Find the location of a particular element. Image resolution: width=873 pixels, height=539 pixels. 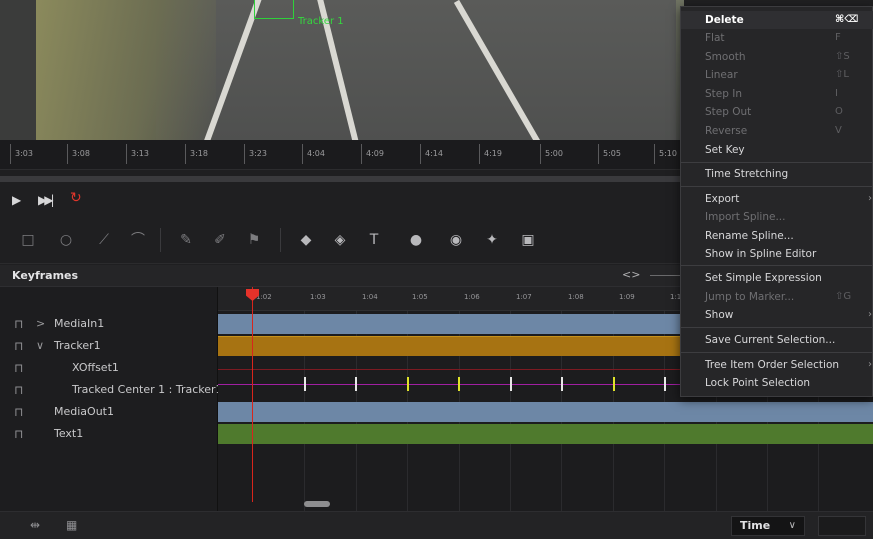

tree-item-tracker1: ⊓ ∨ Tracker1 is located at coordinates (109, 346).